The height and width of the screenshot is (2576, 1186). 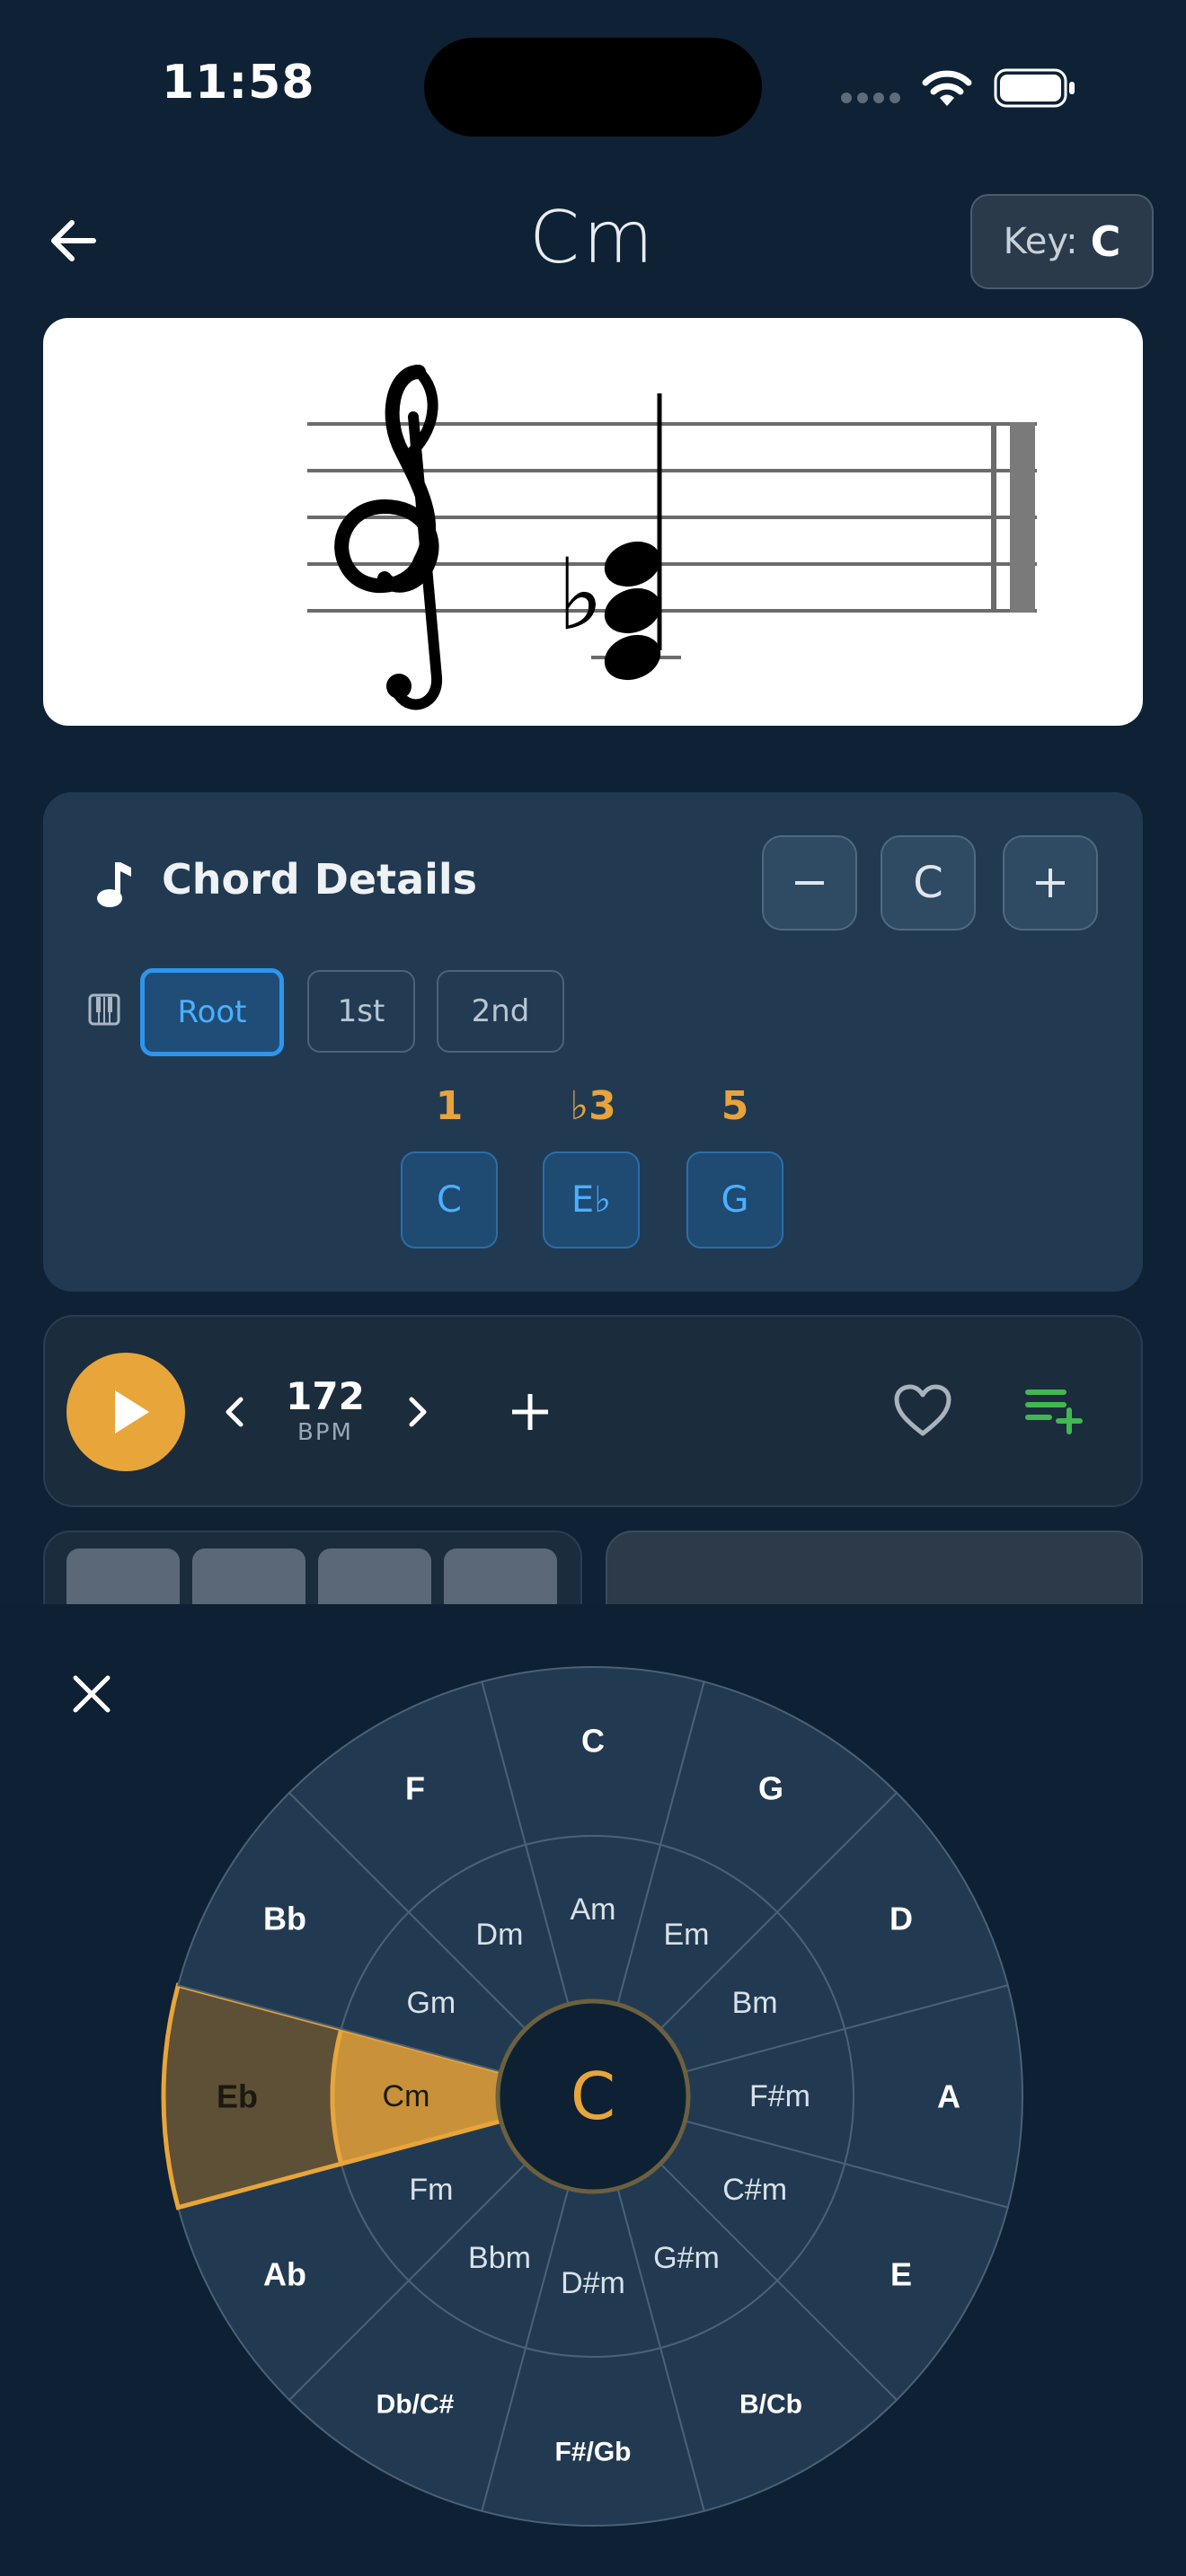 What do you see at coordinates (770, 2404) in the screenshot?
I see `major-key-label: B/Cb` at bounding box center [770, 2404].